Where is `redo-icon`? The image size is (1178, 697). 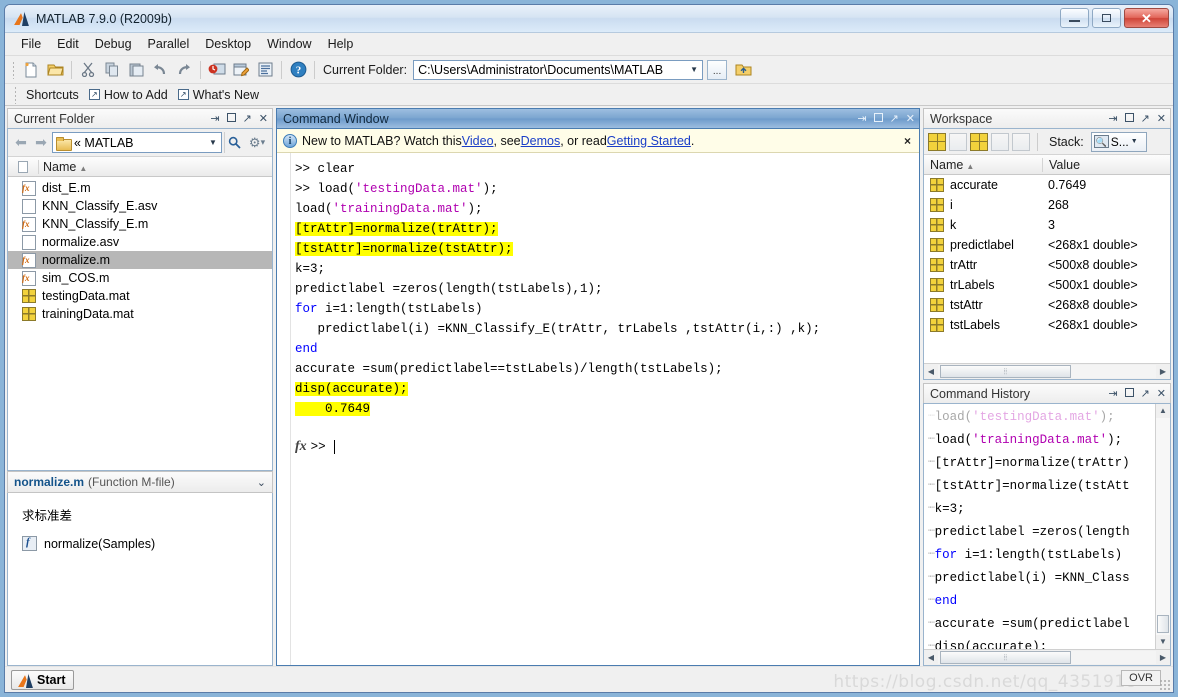
redo-icon is located at coordinates (184, 70).